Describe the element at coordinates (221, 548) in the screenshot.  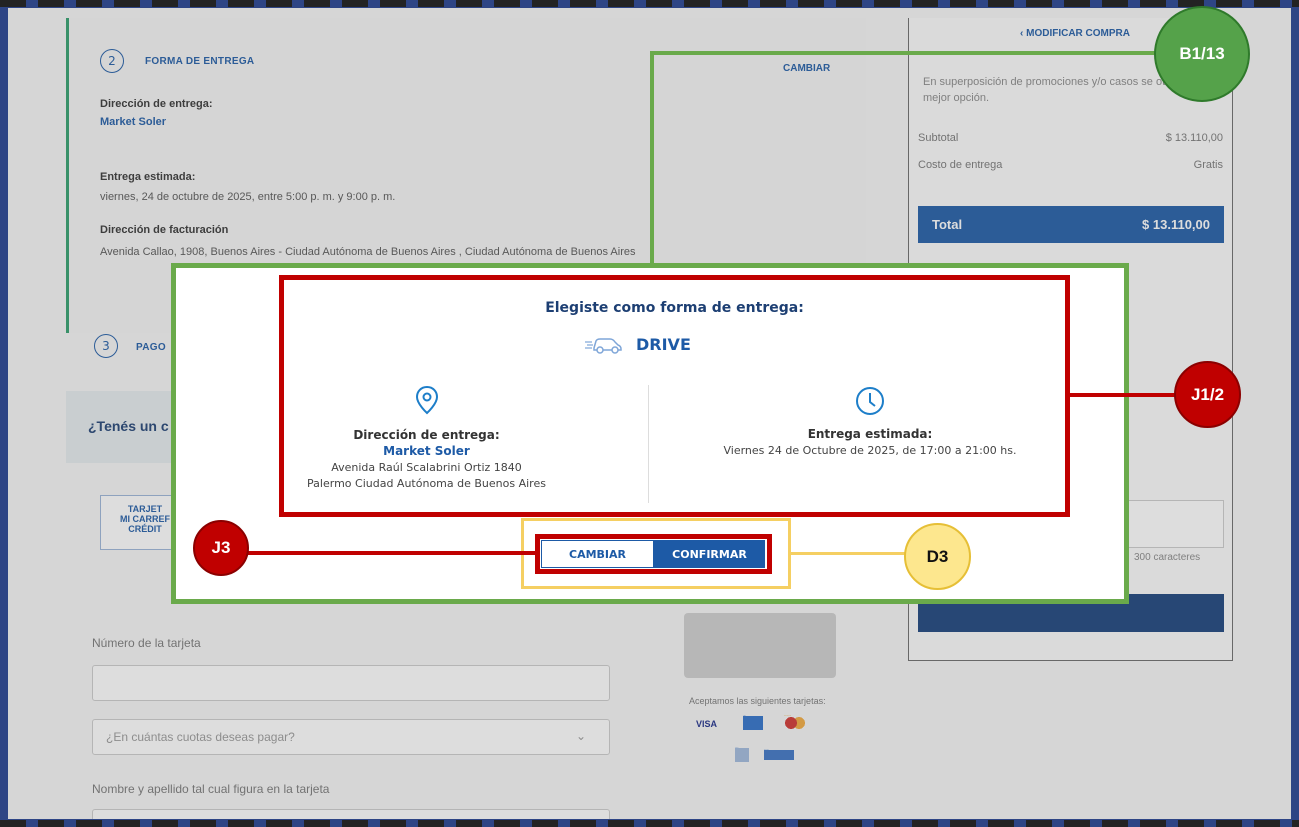
I see `annotation-badge-red-buttons: J3` at that location.